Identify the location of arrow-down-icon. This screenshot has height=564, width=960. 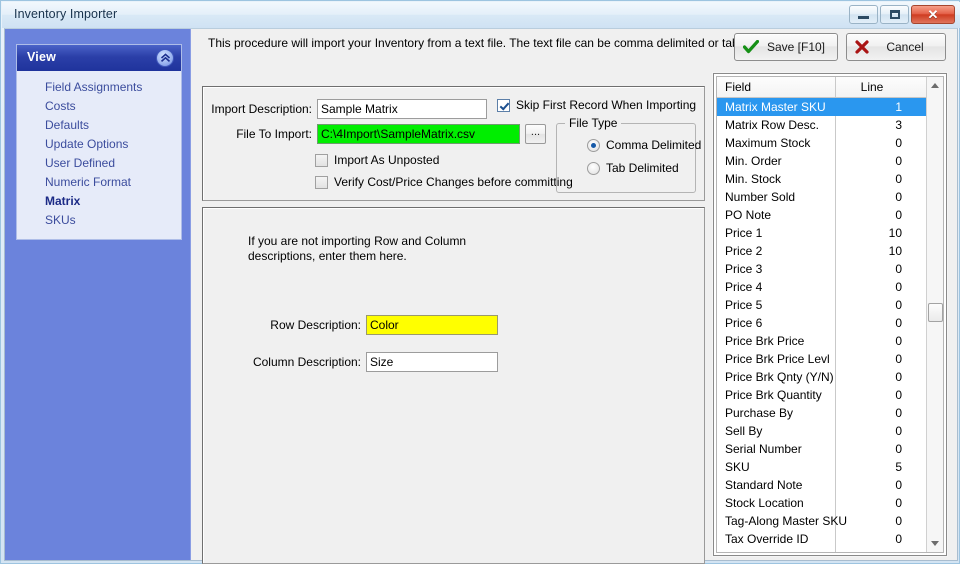
(935, 543).